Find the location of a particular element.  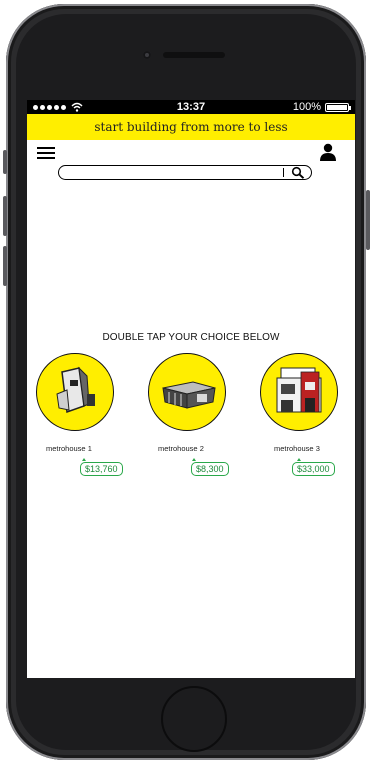

status-bar: 13:37 100% is located at coordinates (191, 107).